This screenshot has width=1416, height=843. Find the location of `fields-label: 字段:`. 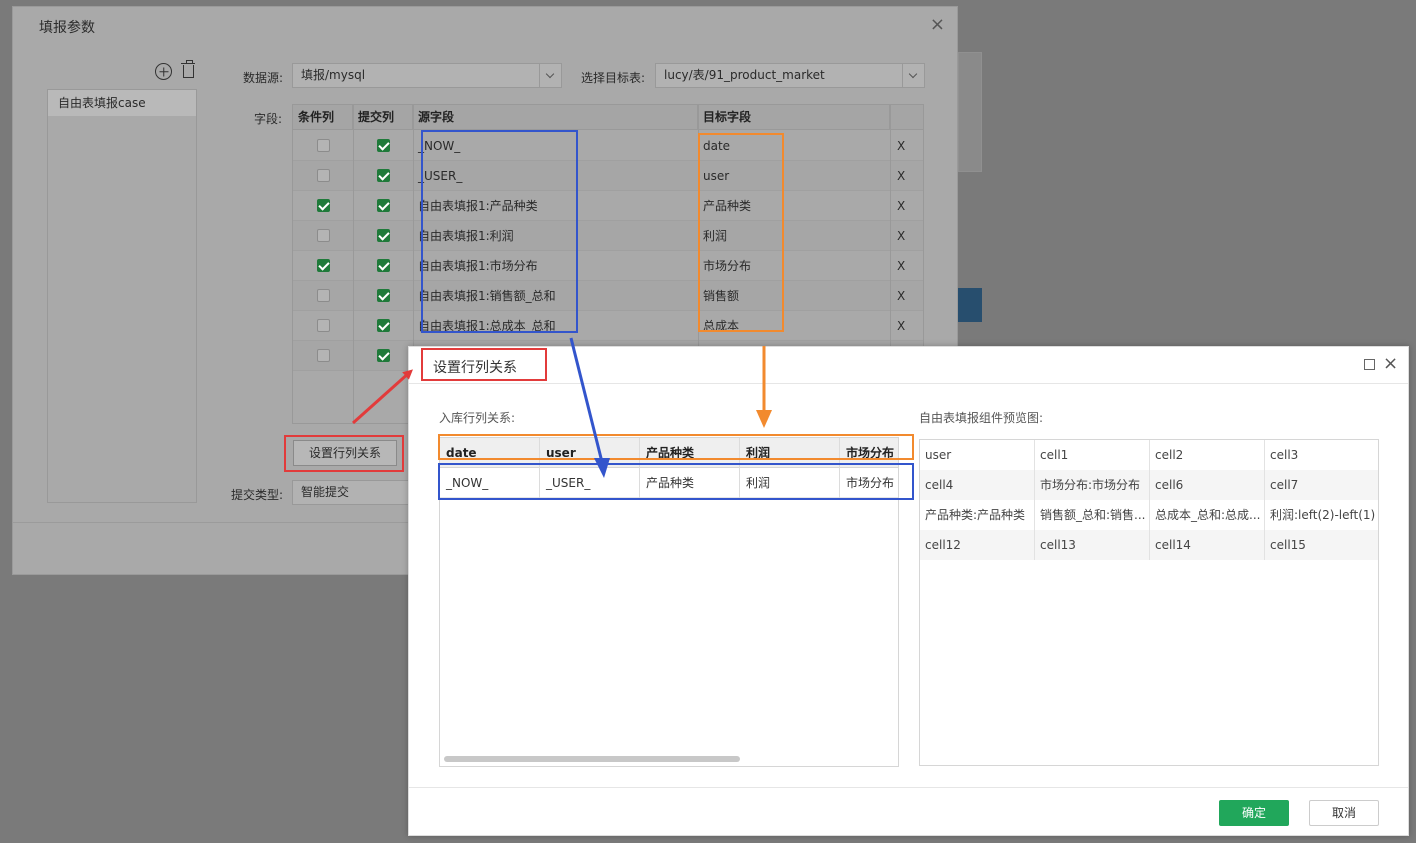

fields-label: 字段: is located at coordinates (268, 119).